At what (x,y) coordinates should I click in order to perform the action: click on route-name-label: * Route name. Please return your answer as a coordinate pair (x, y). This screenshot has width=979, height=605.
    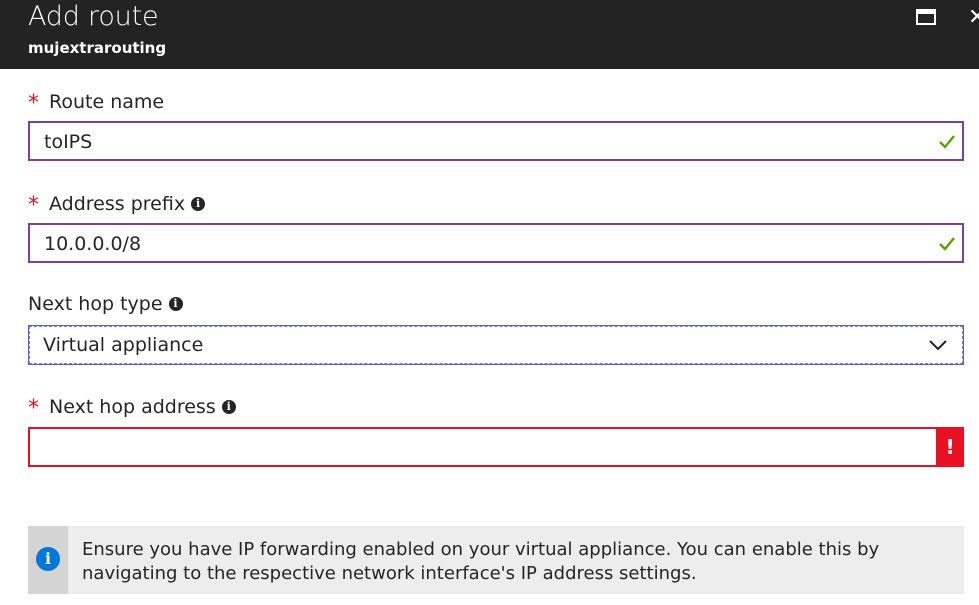
    Looking at the image, I should click on (96, 103).